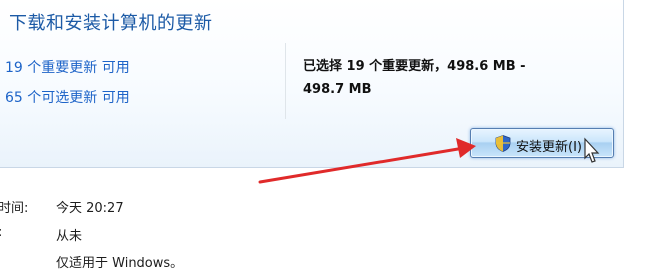 The height and width of the screenshot is (276, 658). What do you see at coordinates (367, 161) in the screenshot?
I see `annotation-arrow-icon` at bounding box center [367, 161].